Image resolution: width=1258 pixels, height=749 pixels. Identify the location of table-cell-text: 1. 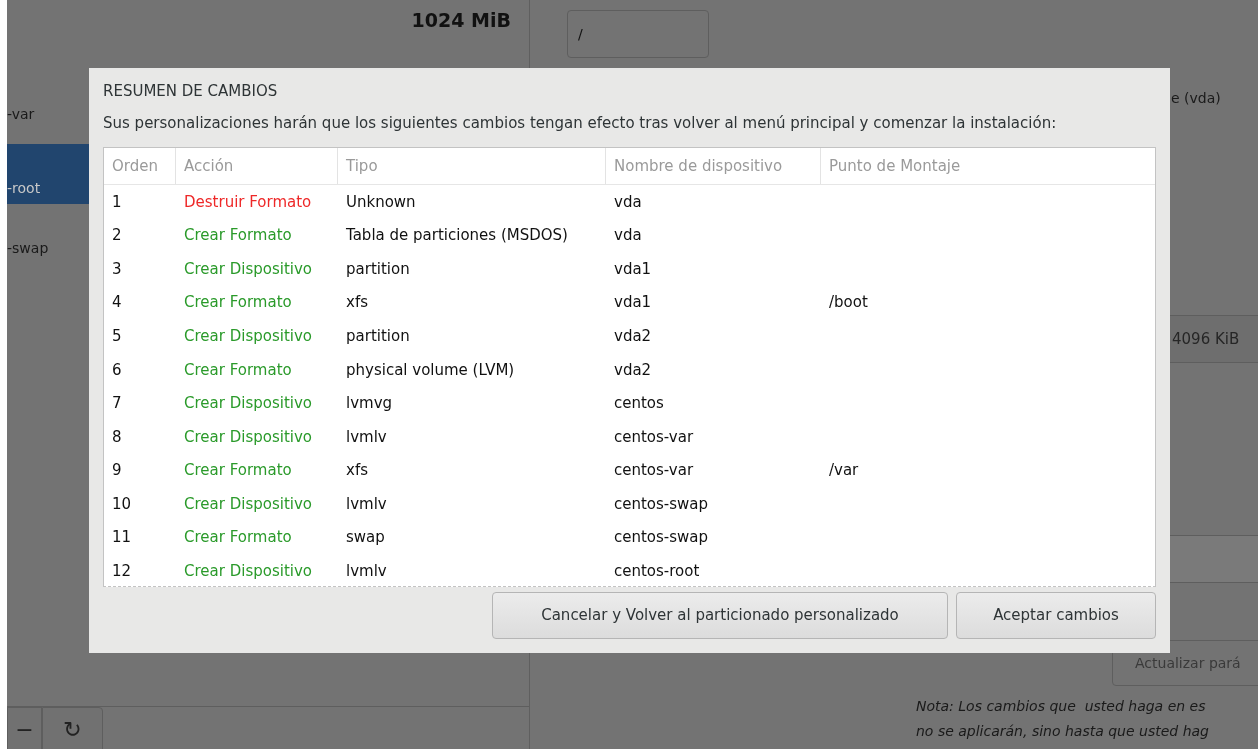
(117, 202).